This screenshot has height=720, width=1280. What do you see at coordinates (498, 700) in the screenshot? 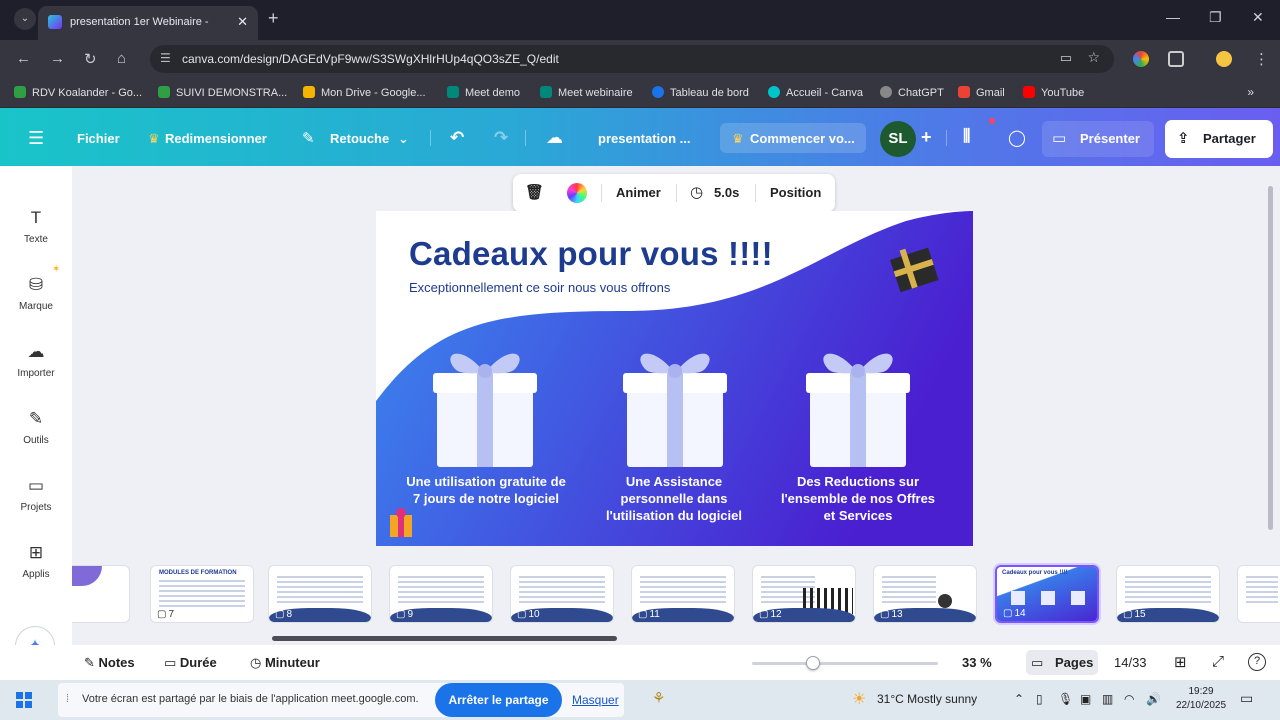
I see `stop-sharing-button: Arrêter le partage` at bounding box center [498, 700].